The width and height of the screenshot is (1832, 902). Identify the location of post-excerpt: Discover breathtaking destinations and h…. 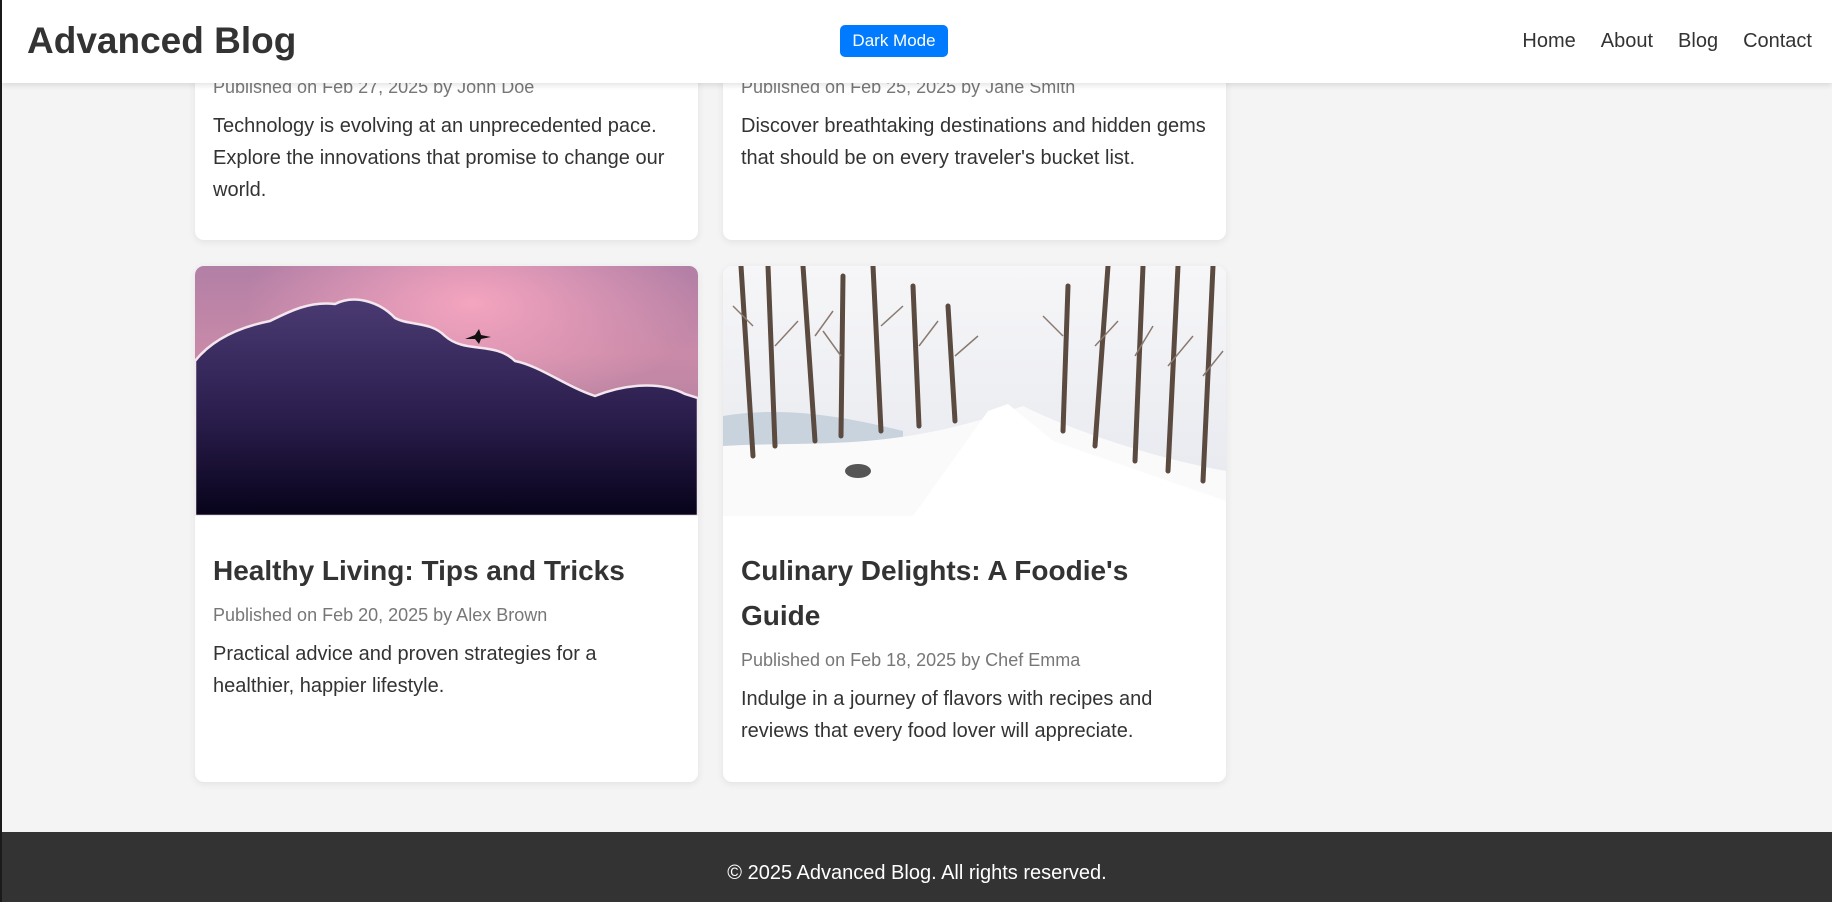
(973, 142).